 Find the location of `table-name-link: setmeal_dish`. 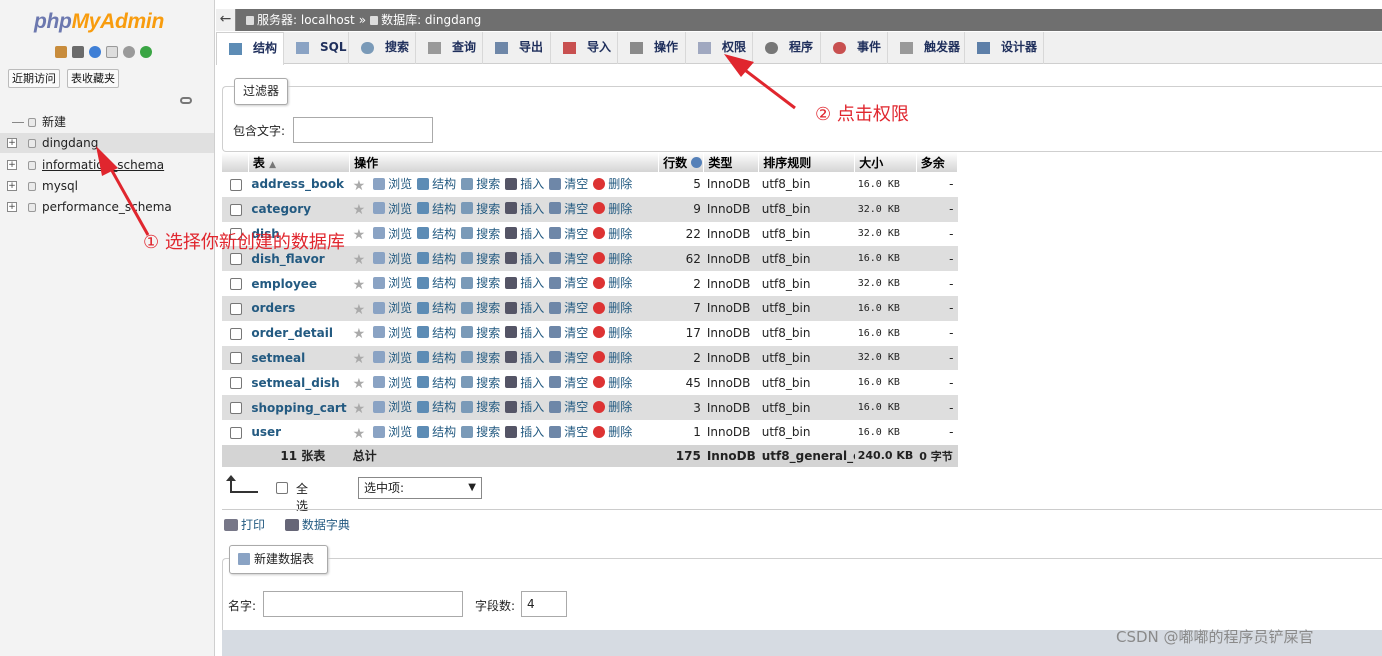

table-name-link: setmeal_dish is located at coordinates (295, 383).